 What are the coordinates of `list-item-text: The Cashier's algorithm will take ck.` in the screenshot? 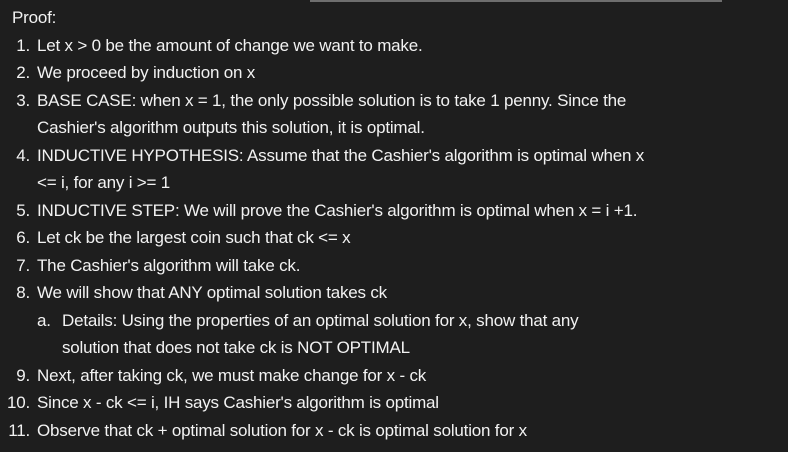 It's located at (169, 265).